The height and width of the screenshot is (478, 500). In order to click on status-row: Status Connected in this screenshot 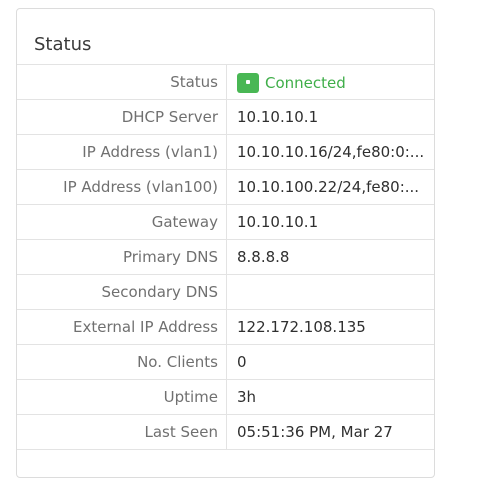, I will do `click(225, 82)`.